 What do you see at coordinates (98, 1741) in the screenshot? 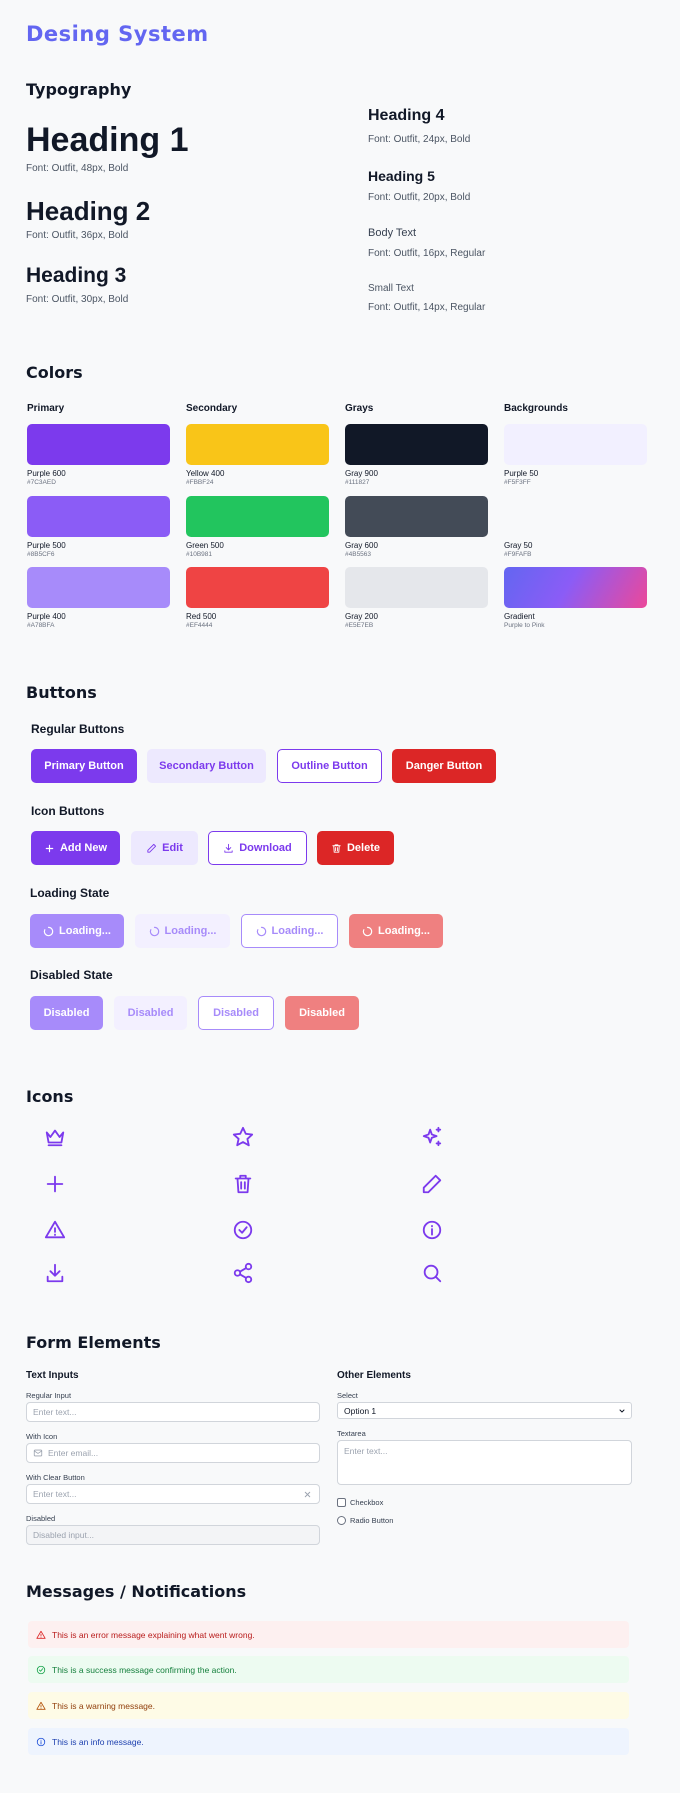
I see `info-message-text: This is an info message.` at bounding box center [98, 1741].